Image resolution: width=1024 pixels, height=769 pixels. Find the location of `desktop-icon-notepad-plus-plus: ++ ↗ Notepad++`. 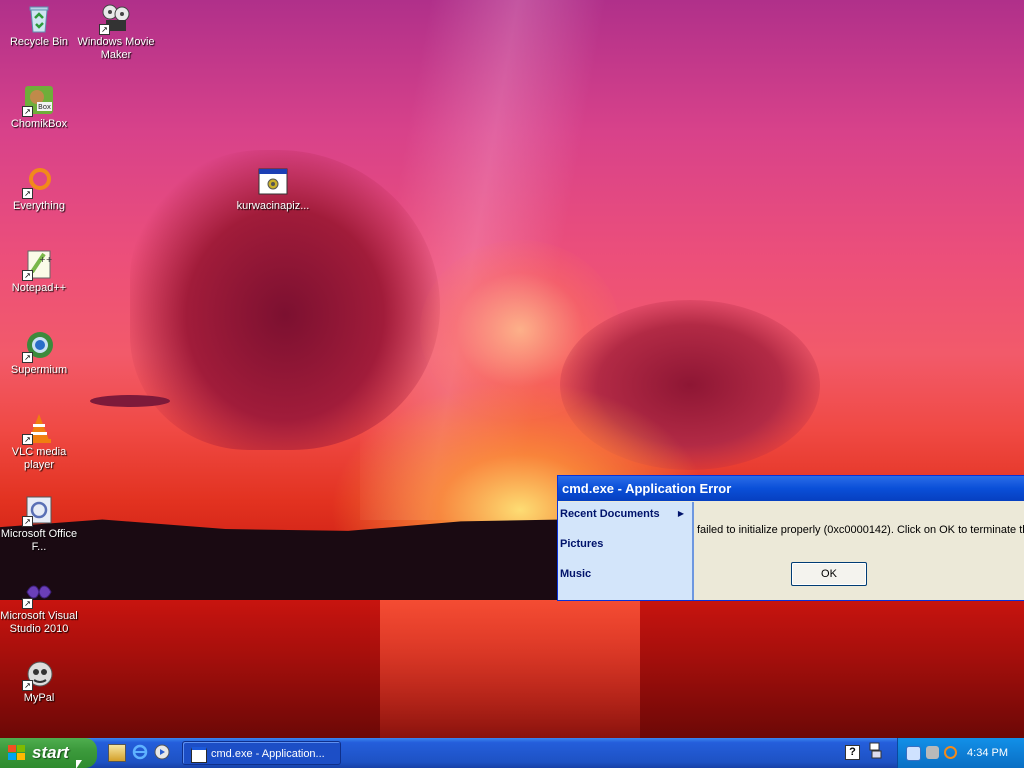

desktop-icon-notepad-plus-plus: ++ ↗ Notepad++ is located at coordinates (39, 271).